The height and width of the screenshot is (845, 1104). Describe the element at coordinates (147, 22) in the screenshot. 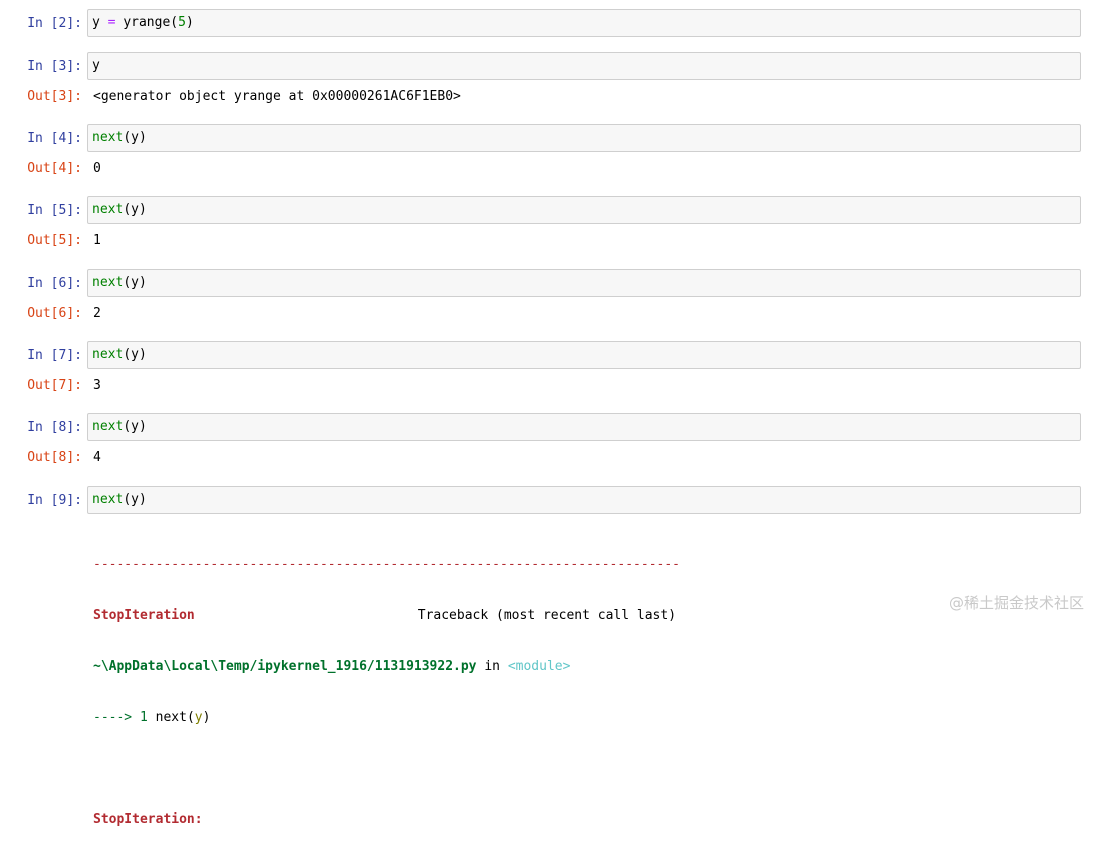

I see `code-fn: yrange` at that location.